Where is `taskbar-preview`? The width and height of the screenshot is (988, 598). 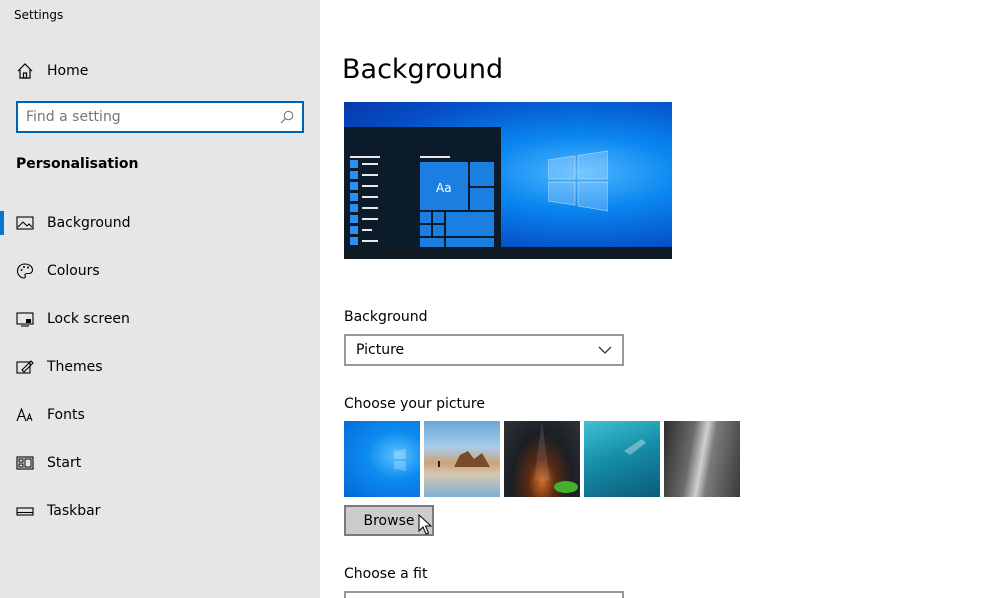
taskbar-preview is located at coordinates (508, 253).